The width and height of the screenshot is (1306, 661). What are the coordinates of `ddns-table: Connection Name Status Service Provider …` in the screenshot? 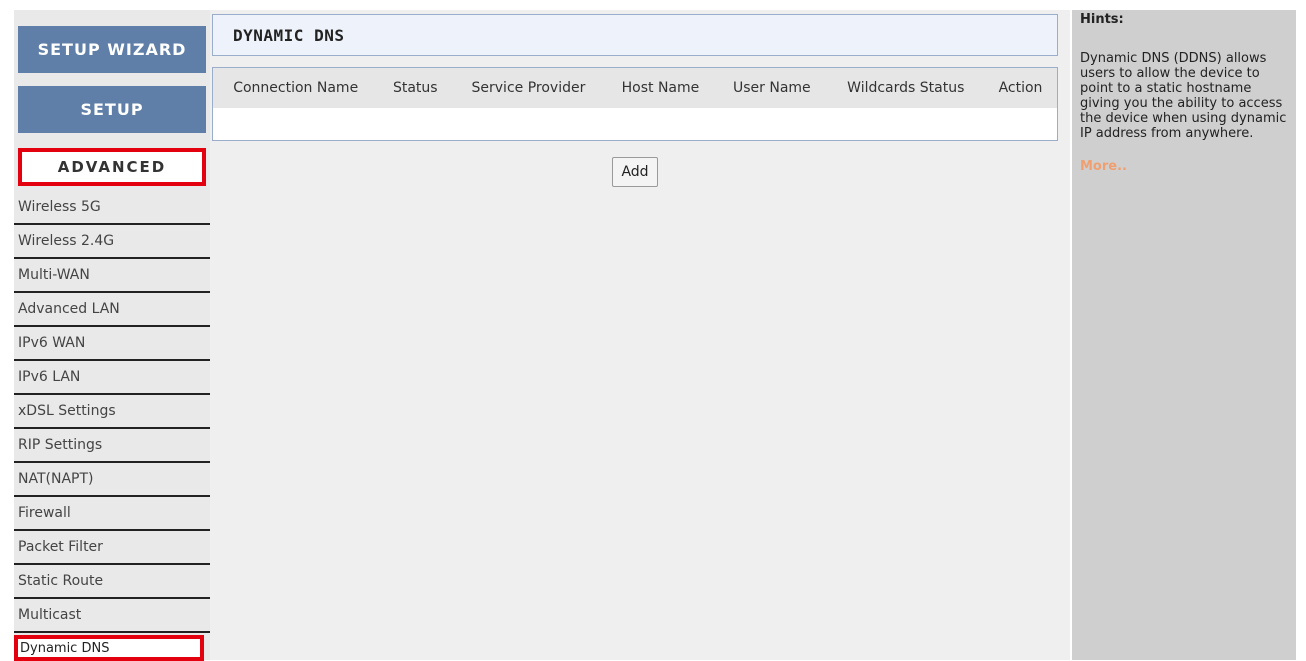 It's located at (635, 104).